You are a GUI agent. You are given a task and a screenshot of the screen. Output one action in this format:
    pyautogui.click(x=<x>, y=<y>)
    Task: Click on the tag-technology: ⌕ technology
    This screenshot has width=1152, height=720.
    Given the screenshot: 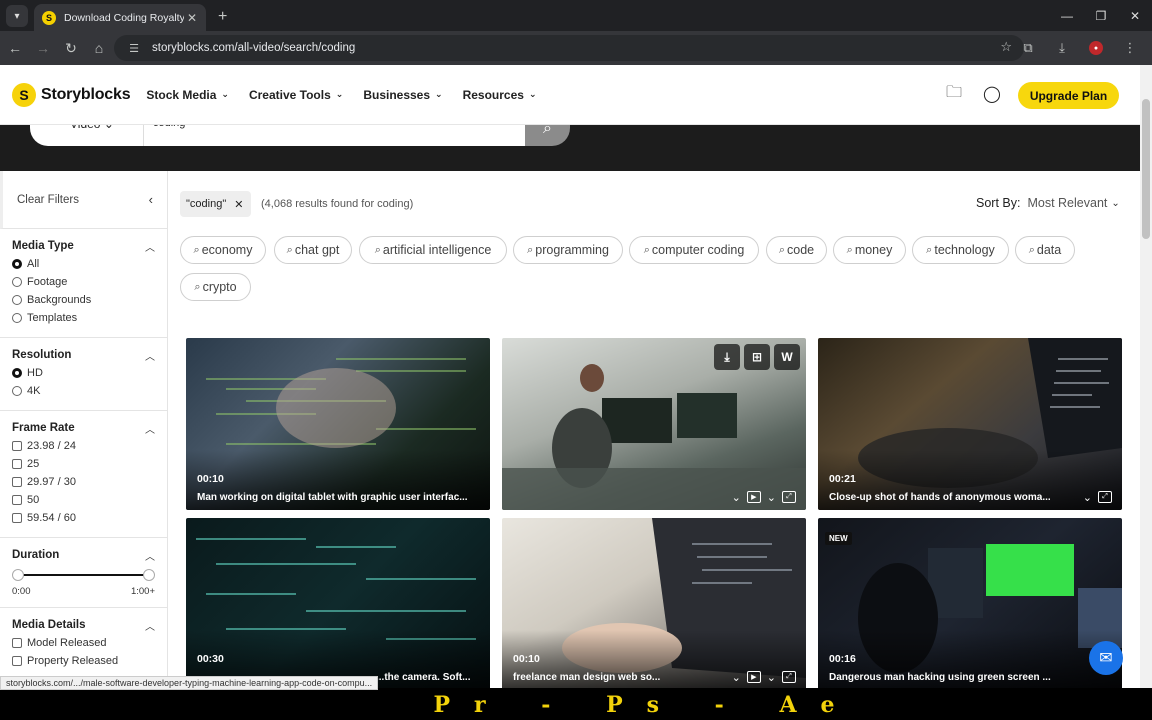 What is the action you would take?
    pyautogui.click(x=960, y=250)
    